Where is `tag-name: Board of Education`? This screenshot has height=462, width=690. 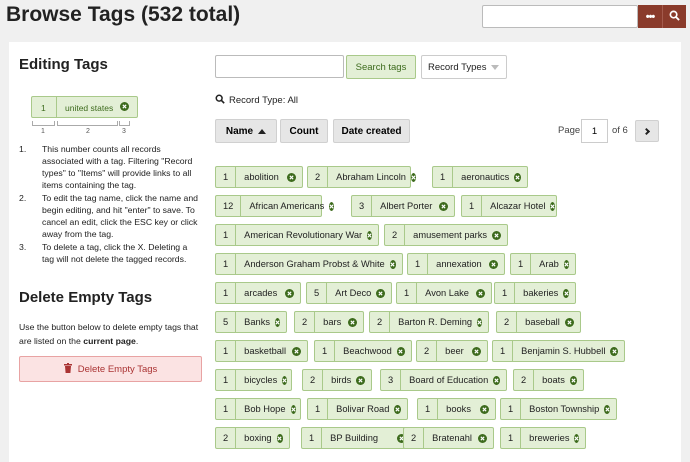 tag-name: Board of Education is located at coordinates (447, 380).